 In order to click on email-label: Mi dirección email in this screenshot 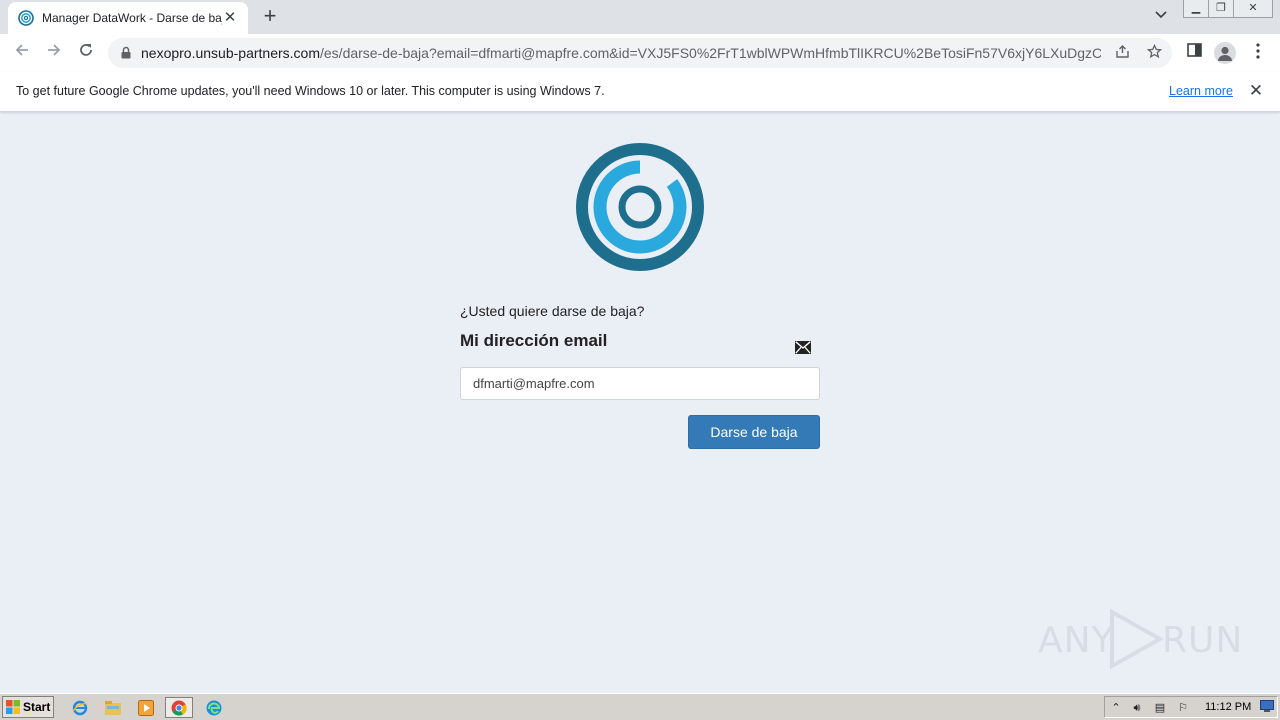, I will do `click(534, 340)`.